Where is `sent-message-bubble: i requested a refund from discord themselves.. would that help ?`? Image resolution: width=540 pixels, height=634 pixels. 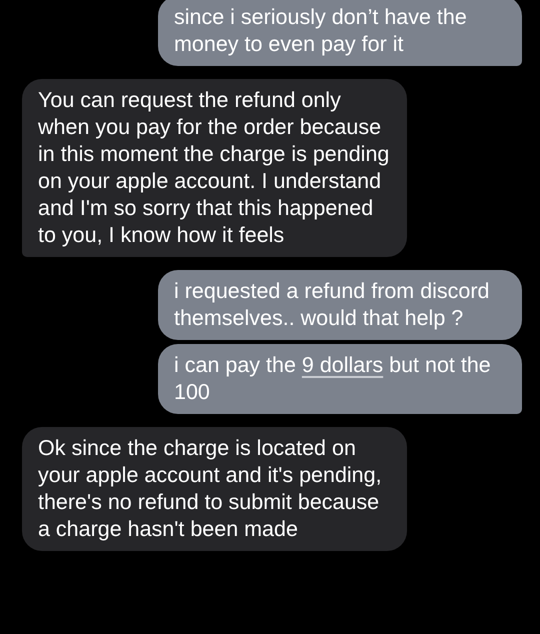
sent-message-bubble: i requested a refund from discord themselves.. would that help ? is located at coordinates (340, 305).